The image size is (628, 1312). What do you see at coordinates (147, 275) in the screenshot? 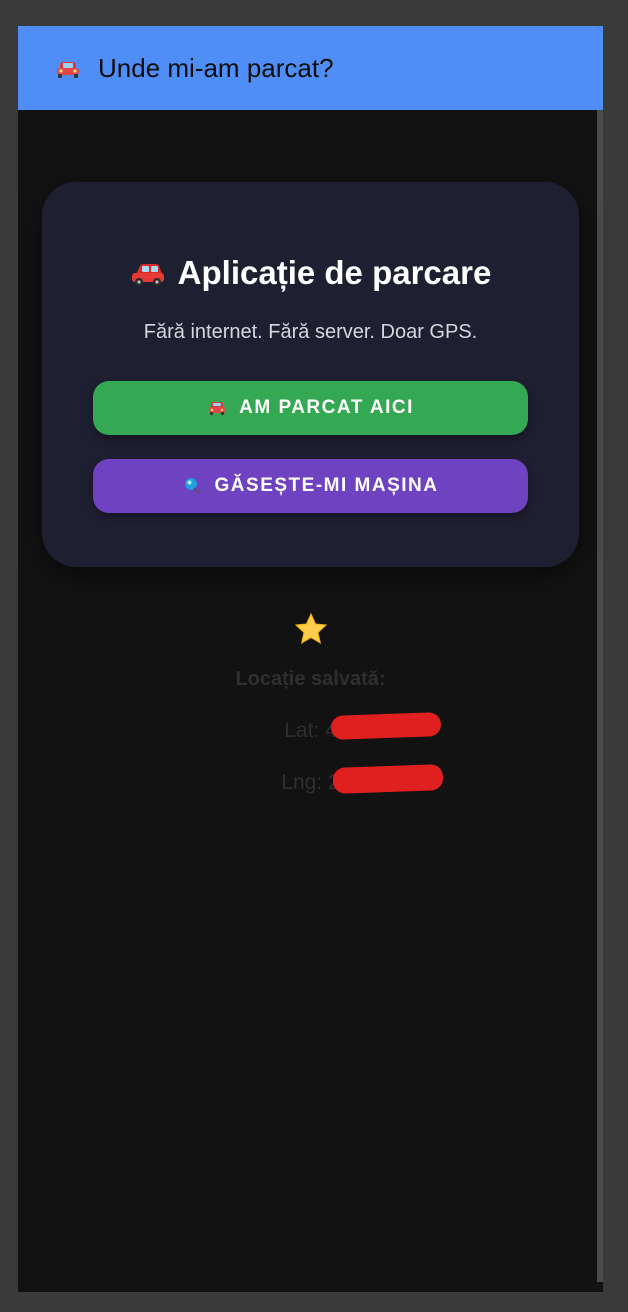
I see `red-car-icon` at bounding box center [147, 275].